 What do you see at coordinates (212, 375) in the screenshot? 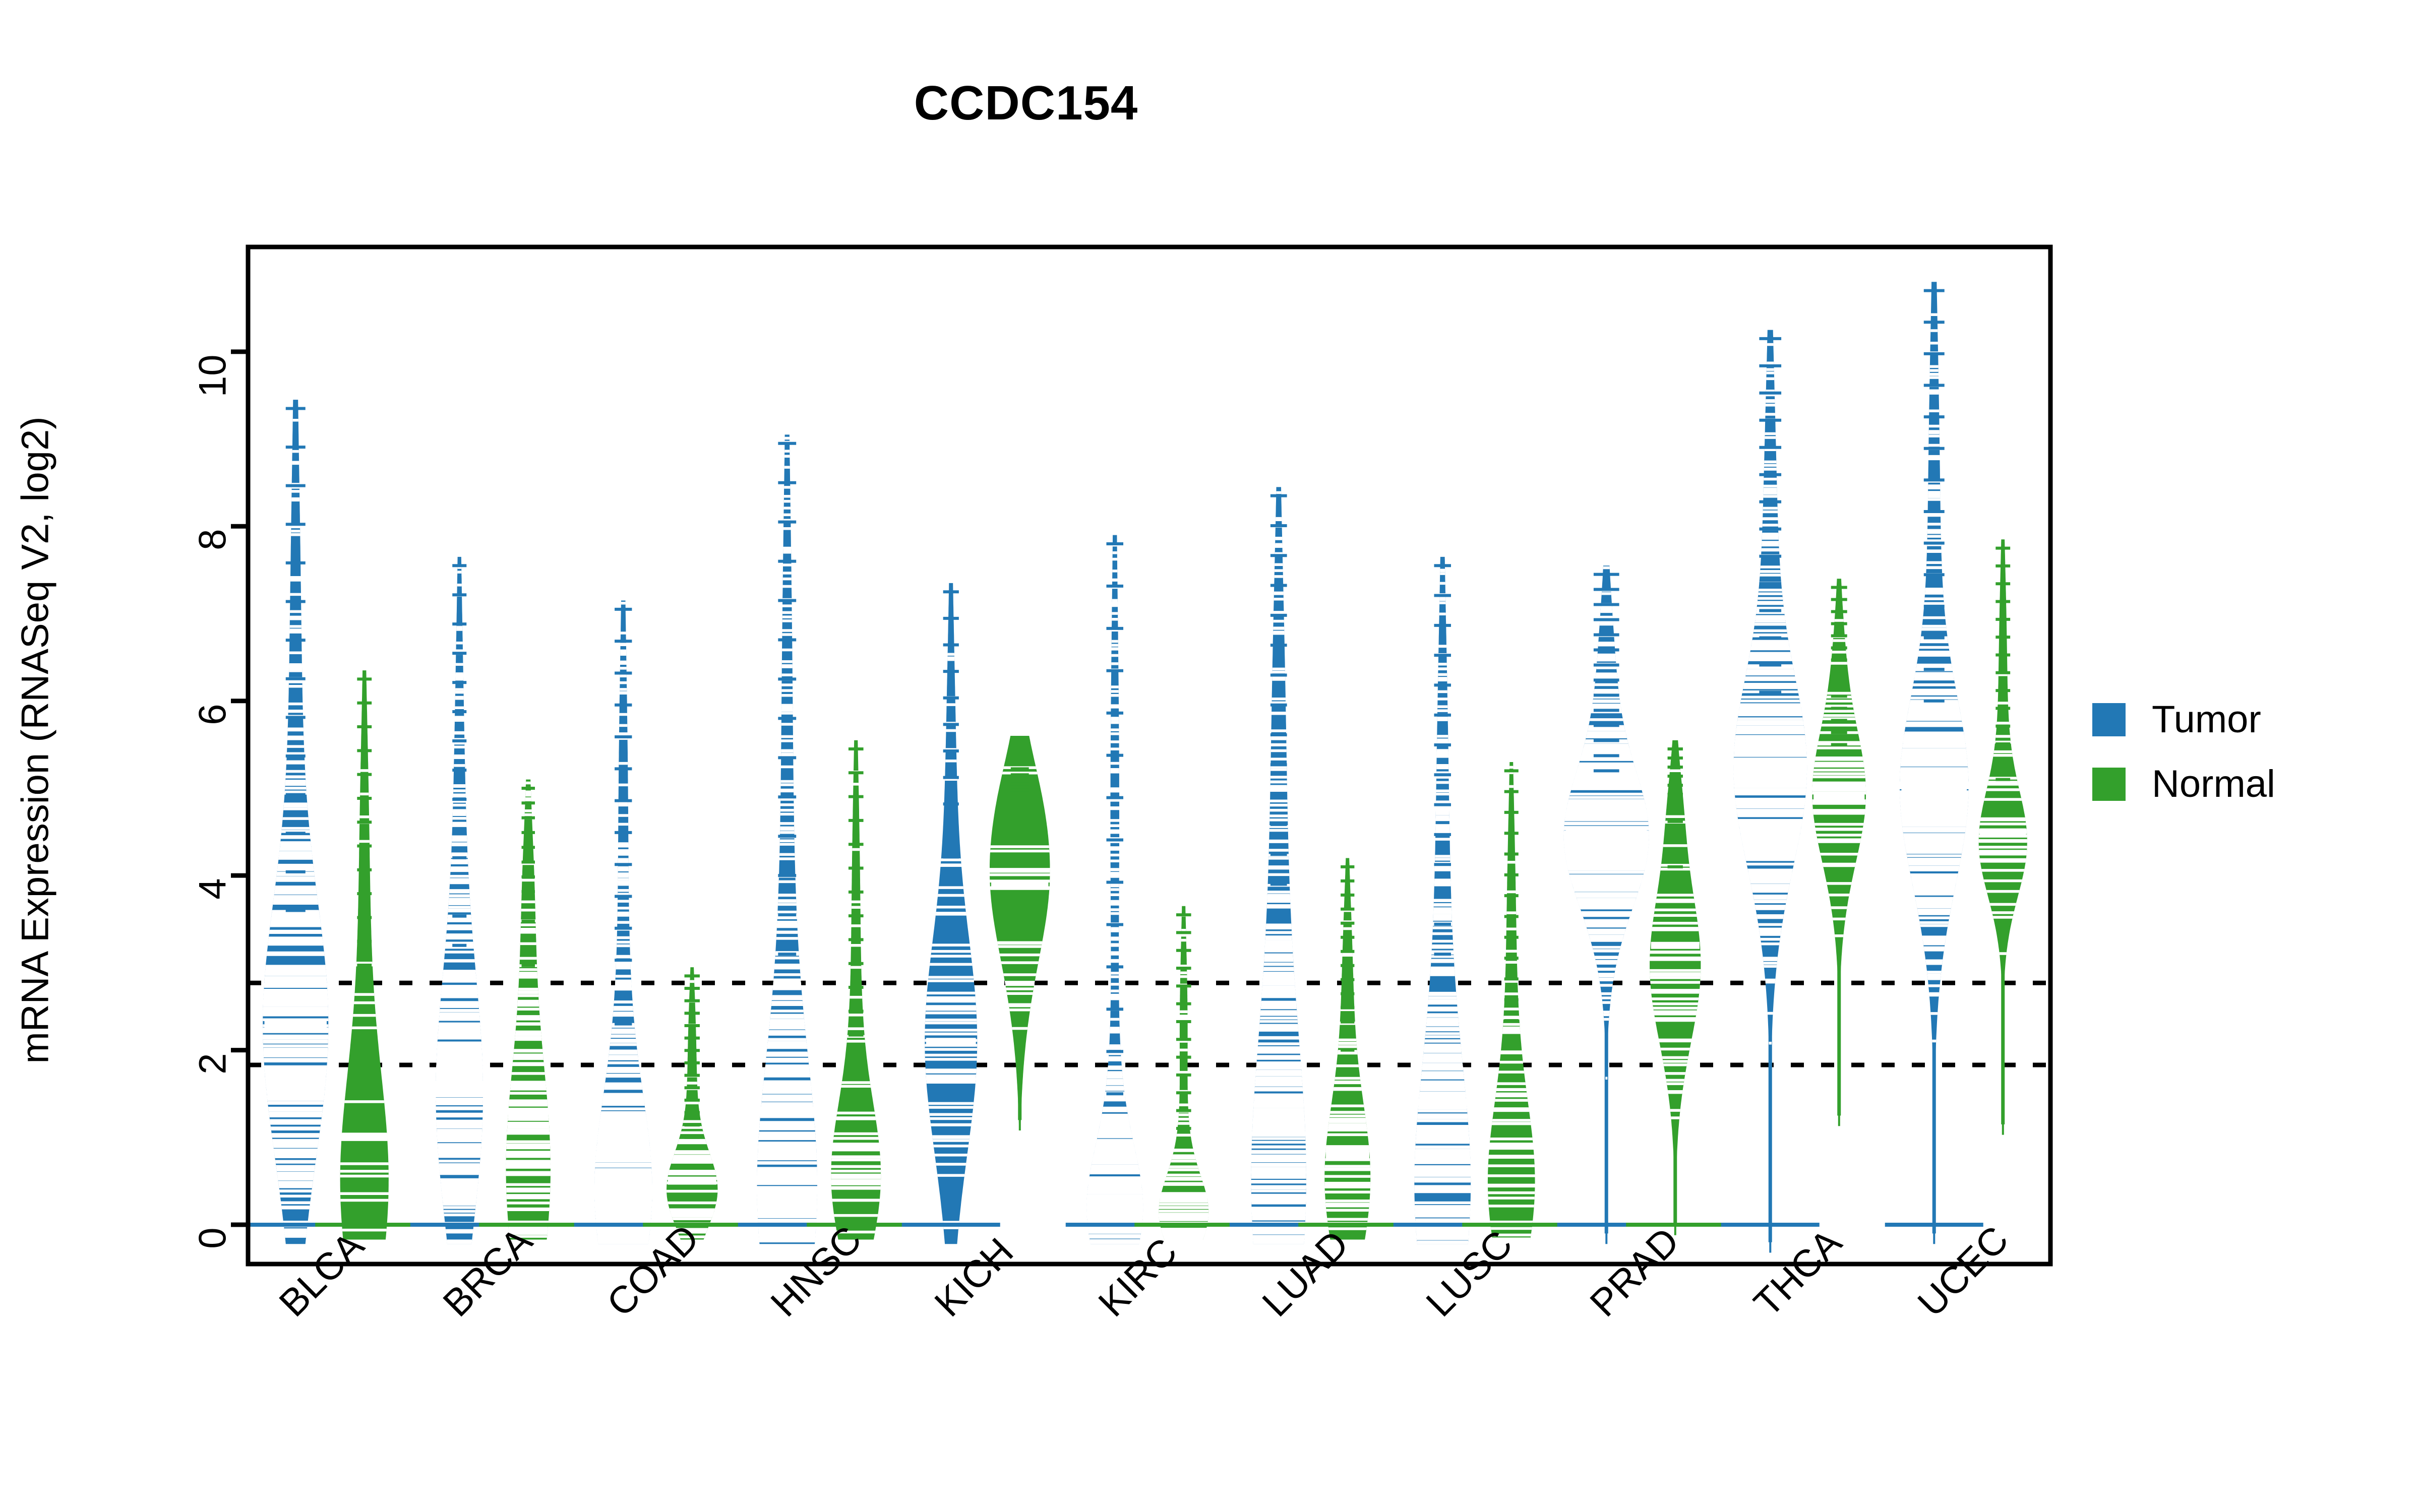
I see `y-tick-label-10: 10` at bounding box center [212, 375].